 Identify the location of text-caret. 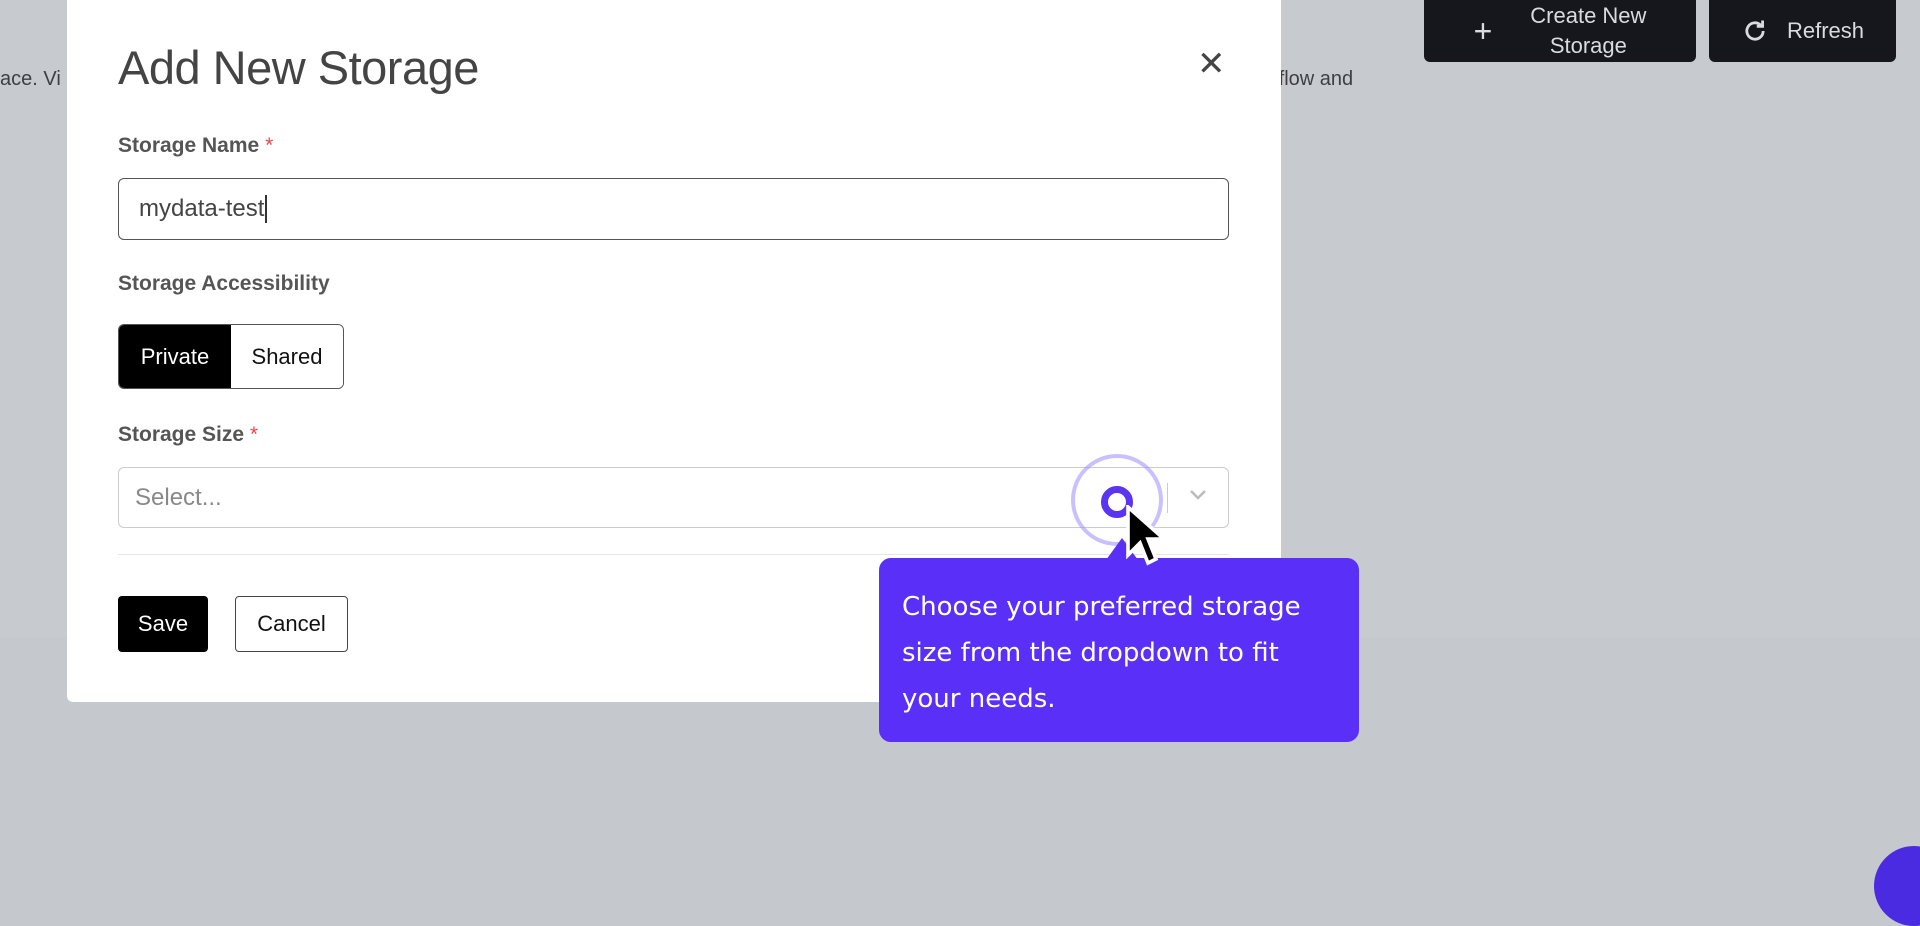
(266, 209).